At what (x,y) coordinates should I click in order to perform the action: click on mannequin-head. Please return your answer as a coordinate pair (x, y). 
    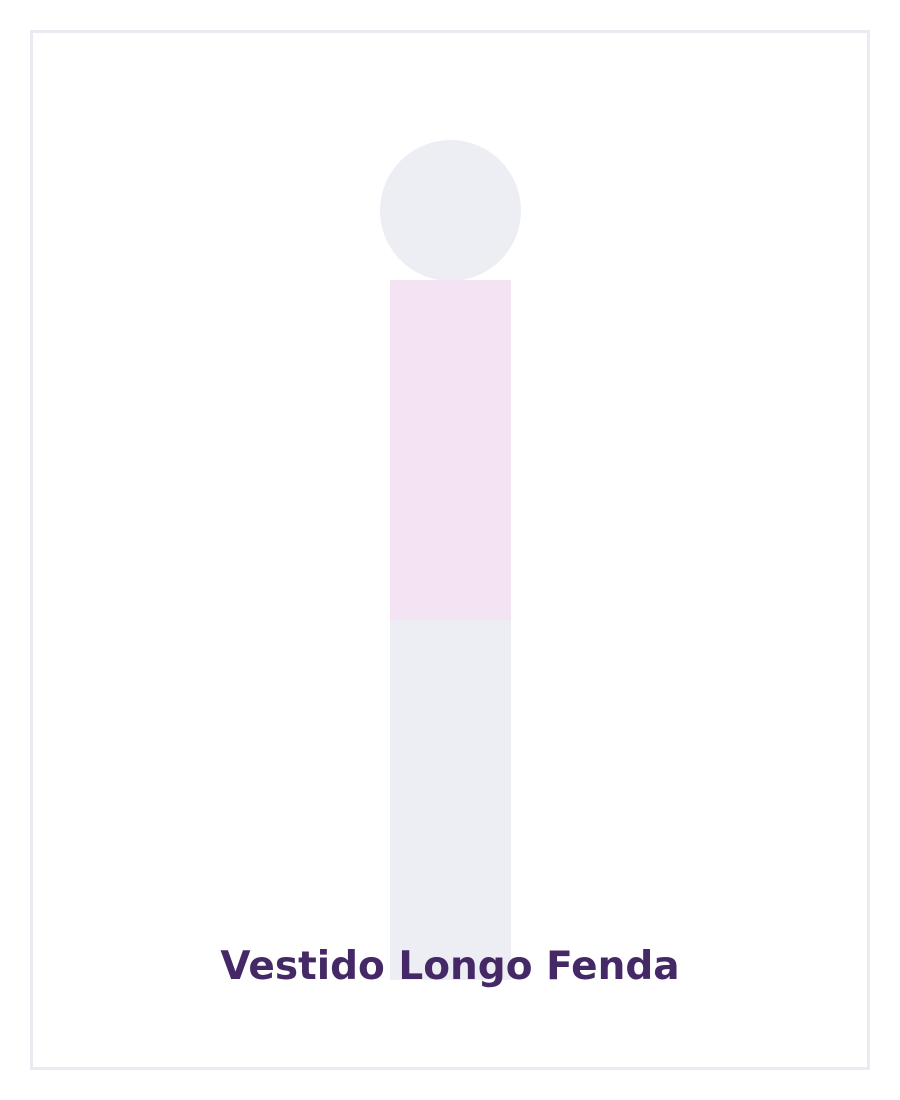
    Looking at the image, I should click on (450, 210).